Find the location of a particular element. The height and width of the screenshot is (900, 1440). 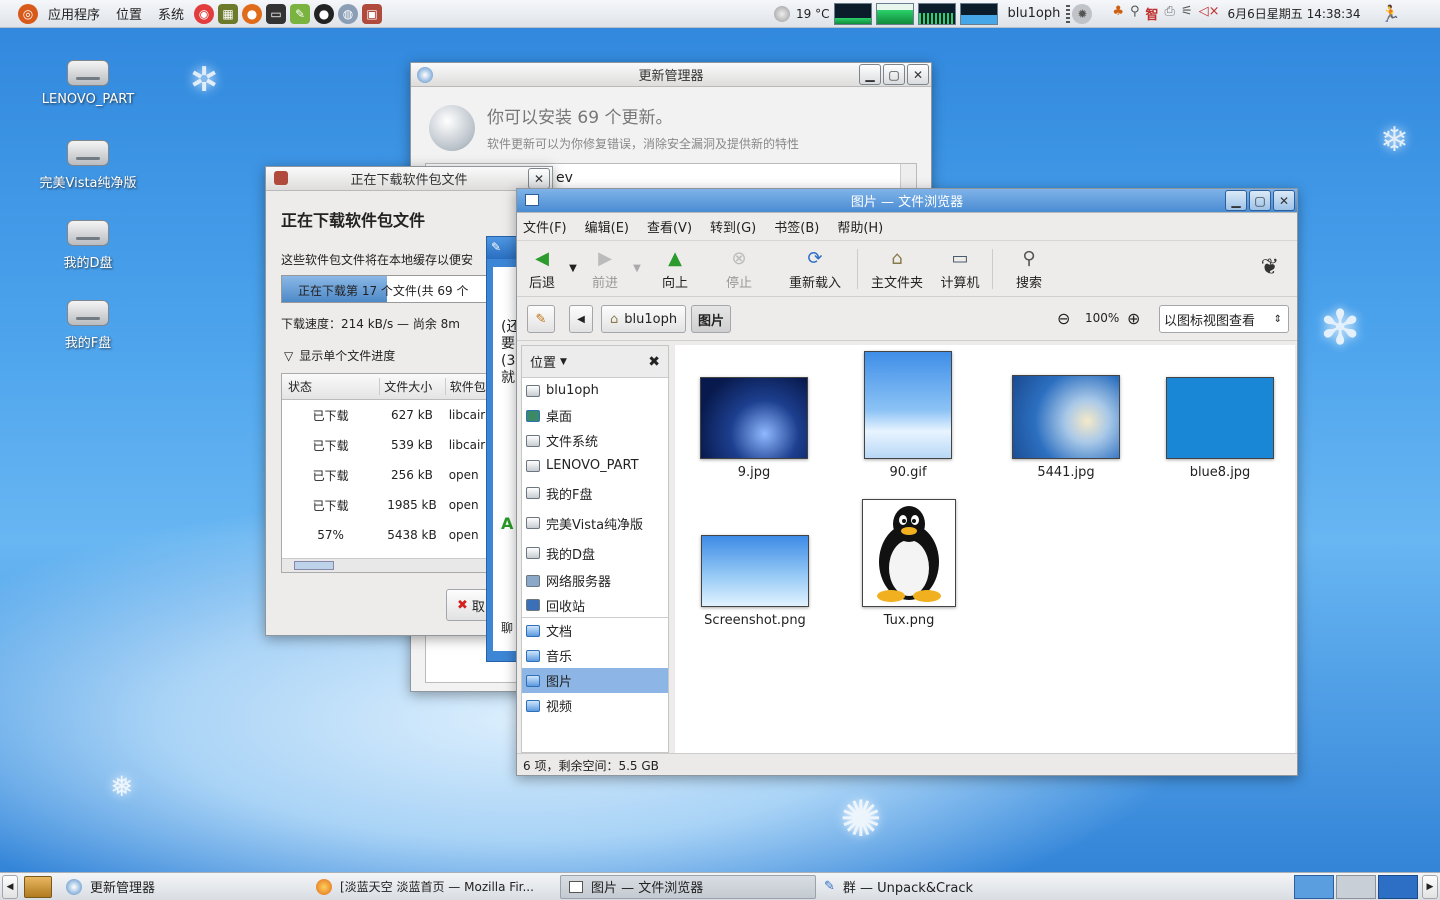

sidebar-item-desktop: 桌面 is located at coordinates (595, 415).